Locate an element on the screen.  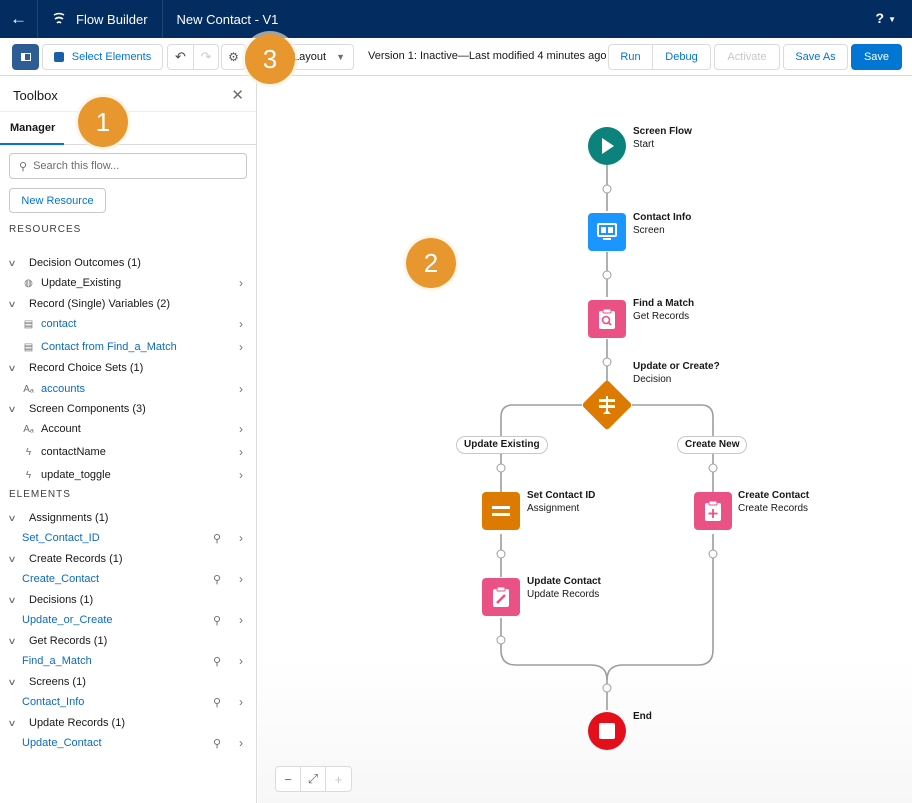
element-item: Create_Contact ⚲ › is located at coordinates (128, 579).